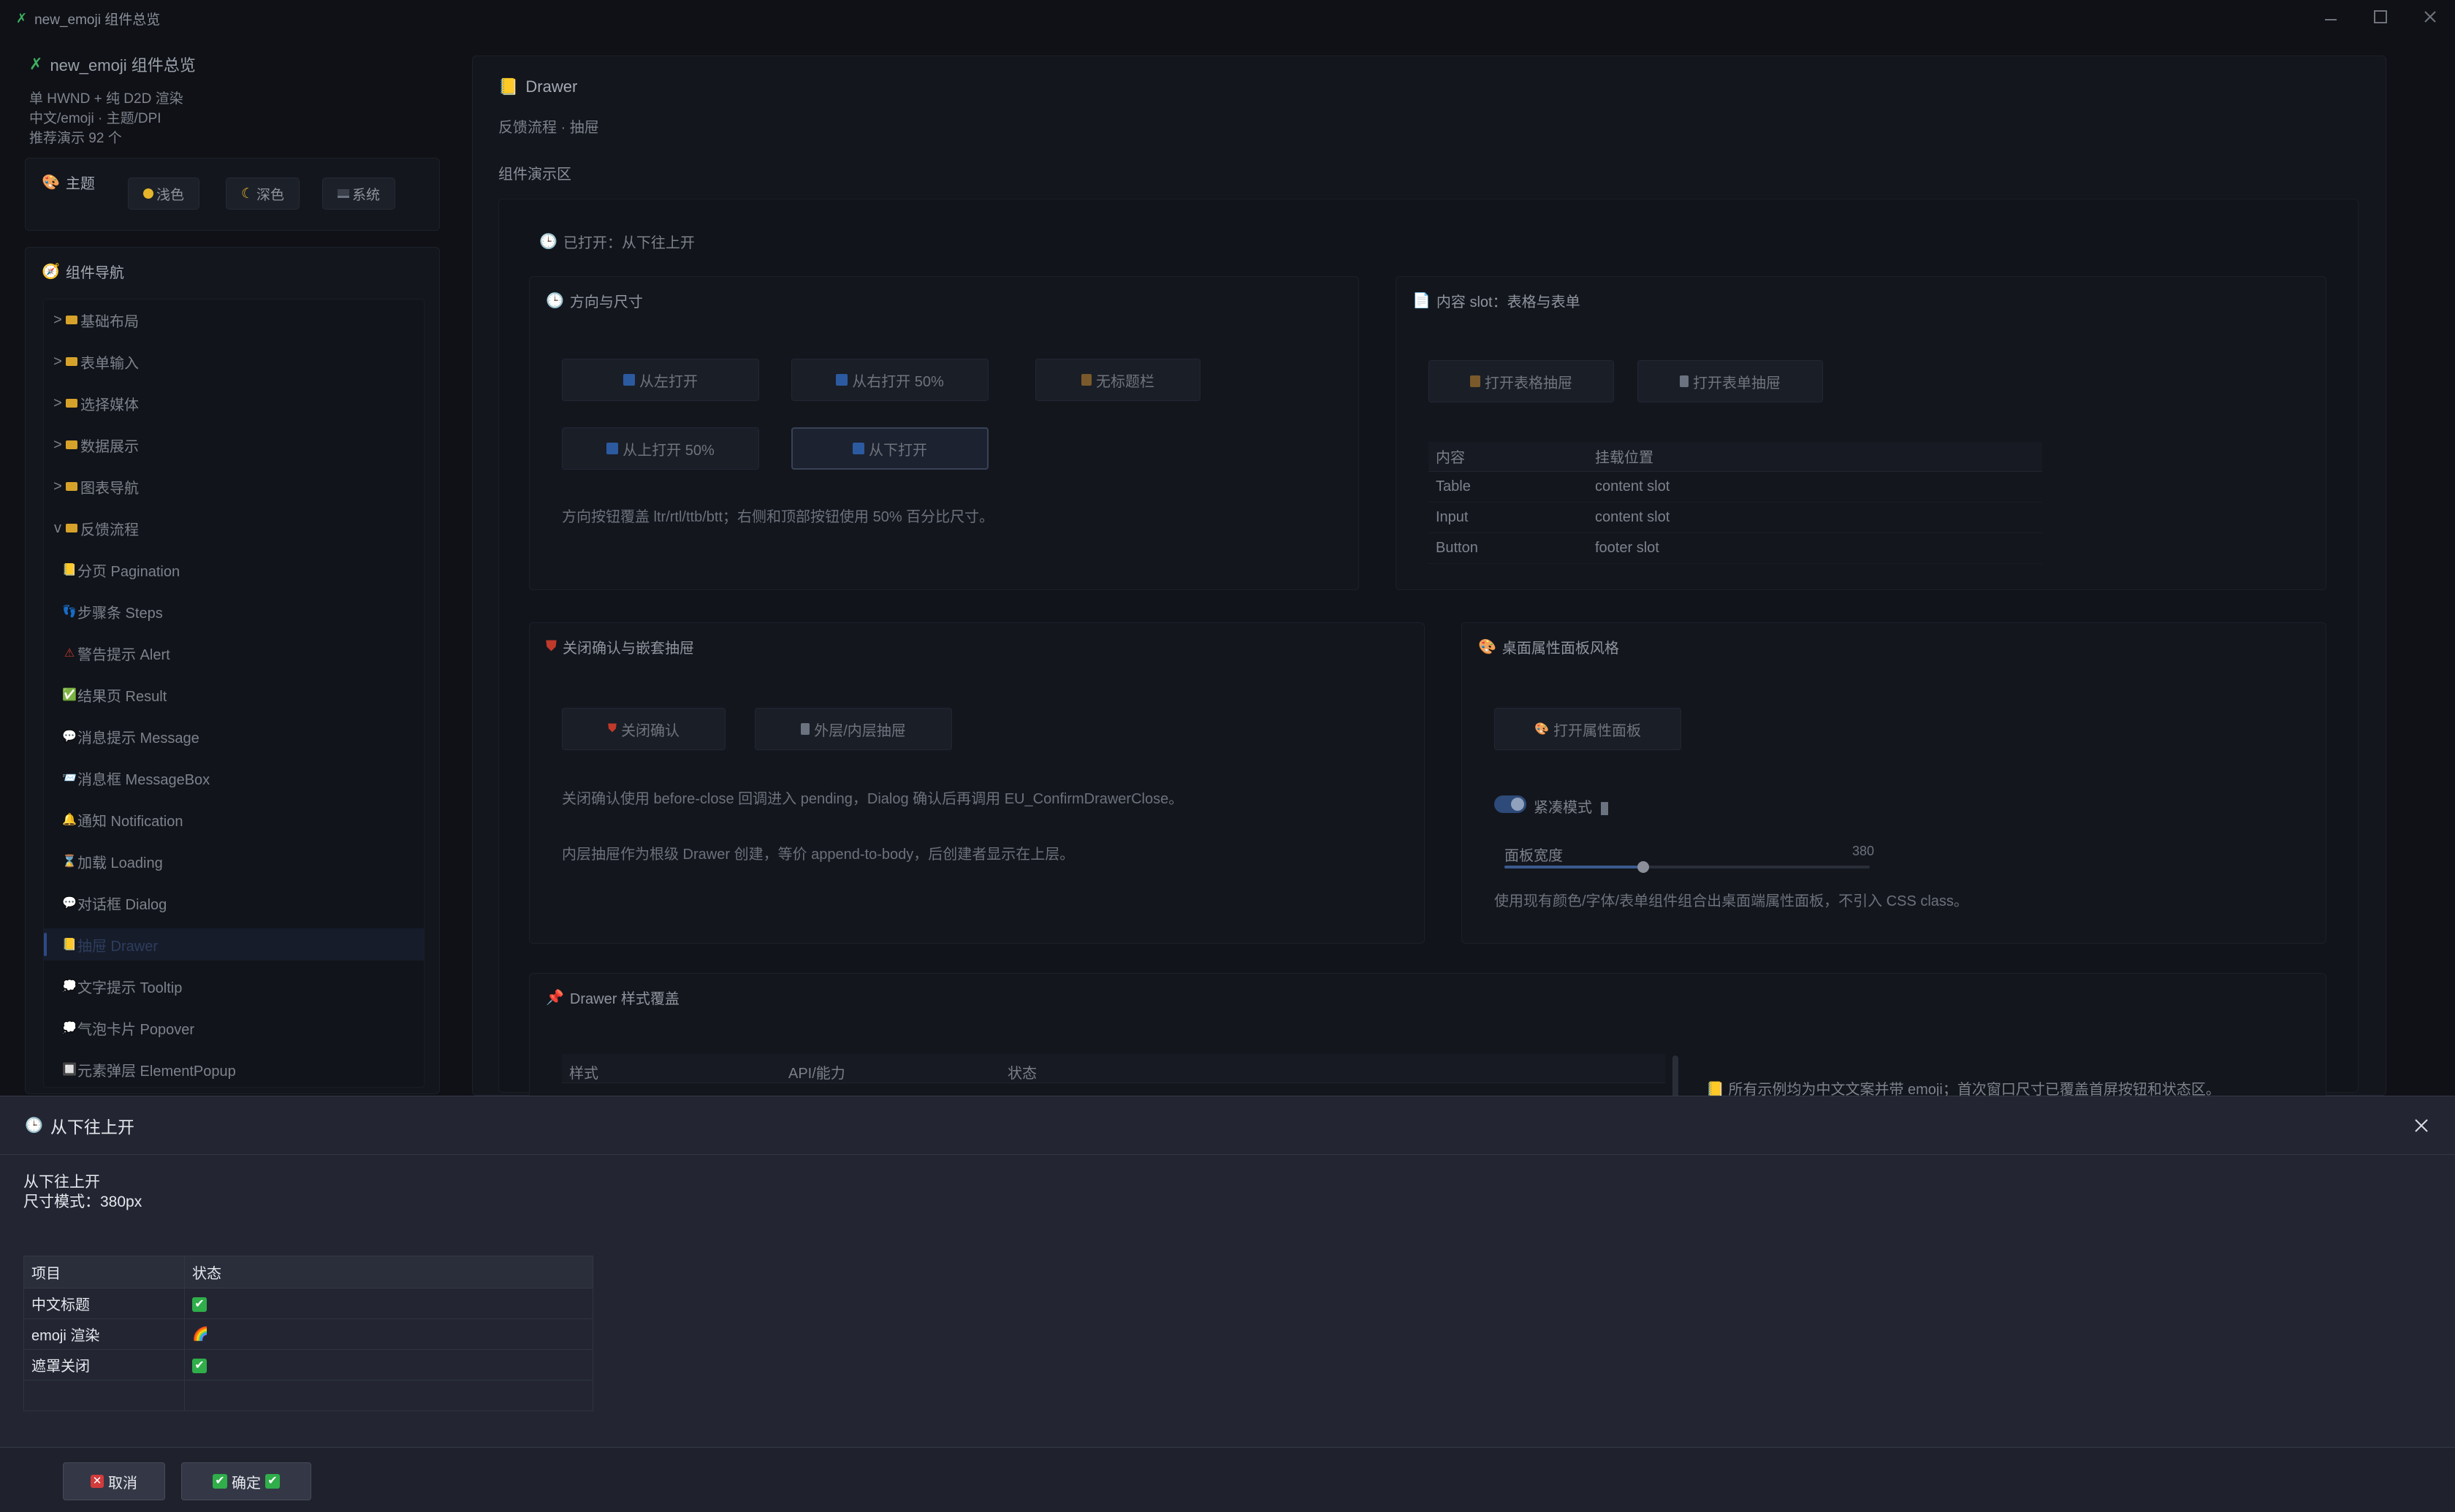  I want to click on nav-item-dialog: 💬 对话框 Dialog, so click(234, 903).